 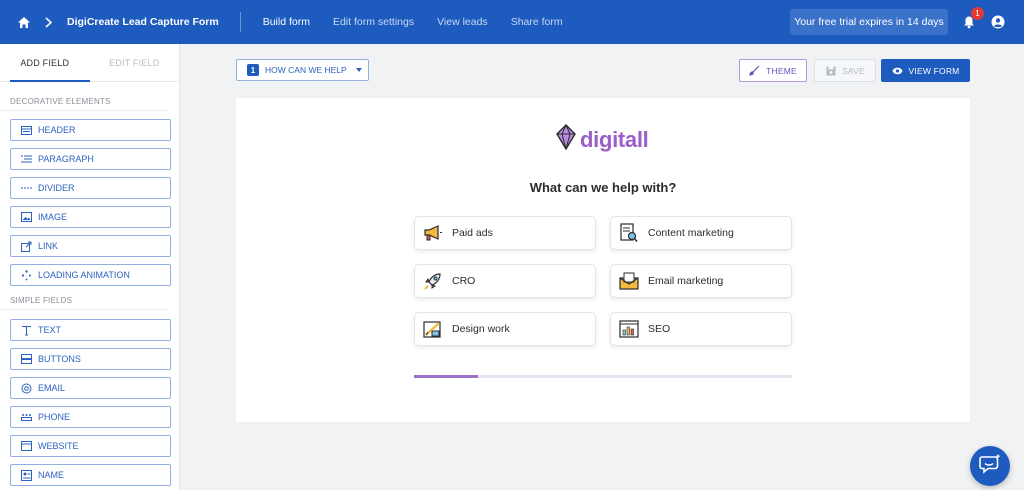 What do you see at coordinates (998, 22) in the screenshot?
I see `user-icon` at bounding box center [998, 22].